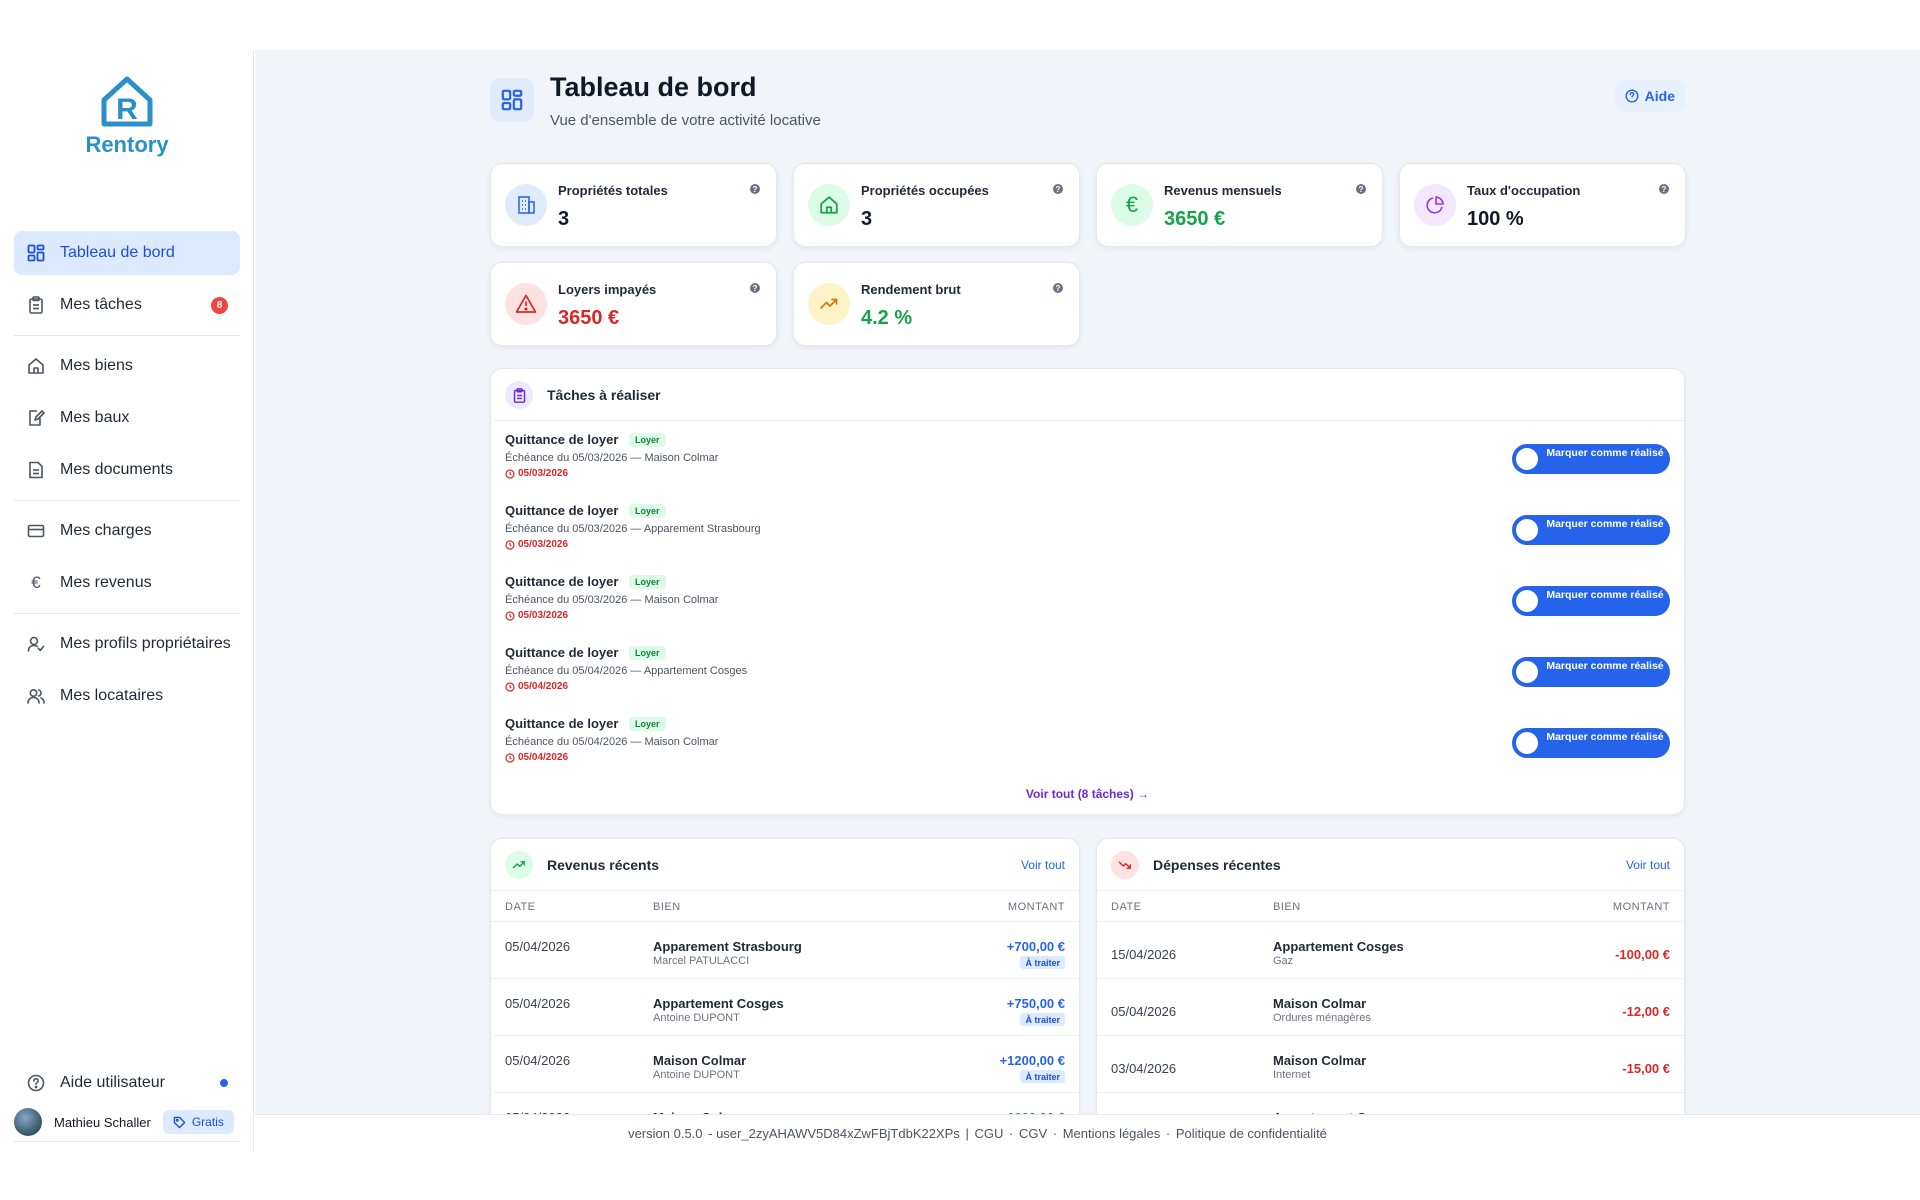 This screenshot has height=1200, width=1920. I want to click on task-date-text: 05/04/2026, so click(543, 757).